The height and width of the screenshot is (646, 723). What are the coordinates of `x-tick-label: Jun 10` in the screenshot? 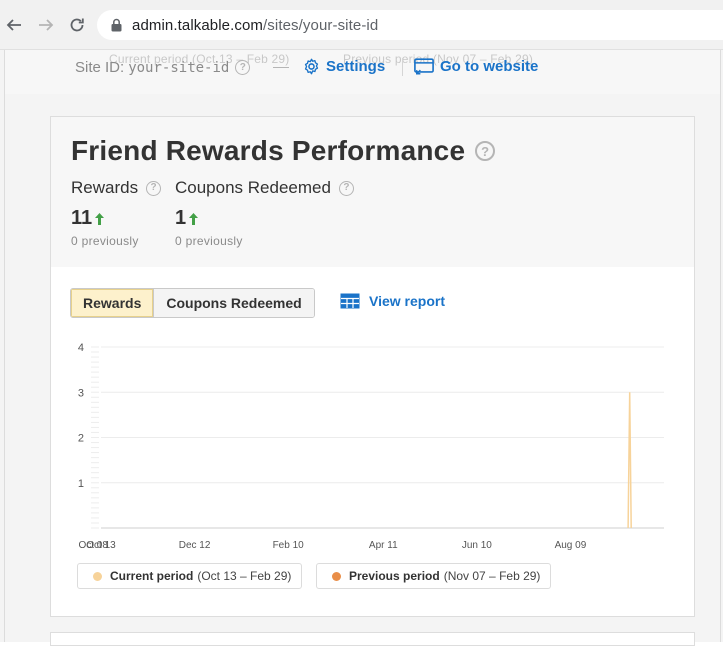 It's located at (477, 545).